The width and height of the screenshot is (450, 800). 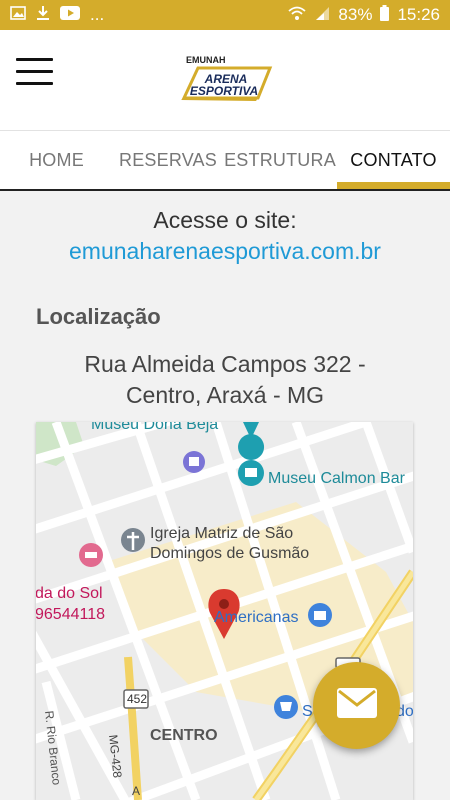 What do you see at coordinates (230, 553) in the screenshot?
I see `map-label-igreja-2: Domingos de Gusmão` at bounding box center [230, 553].